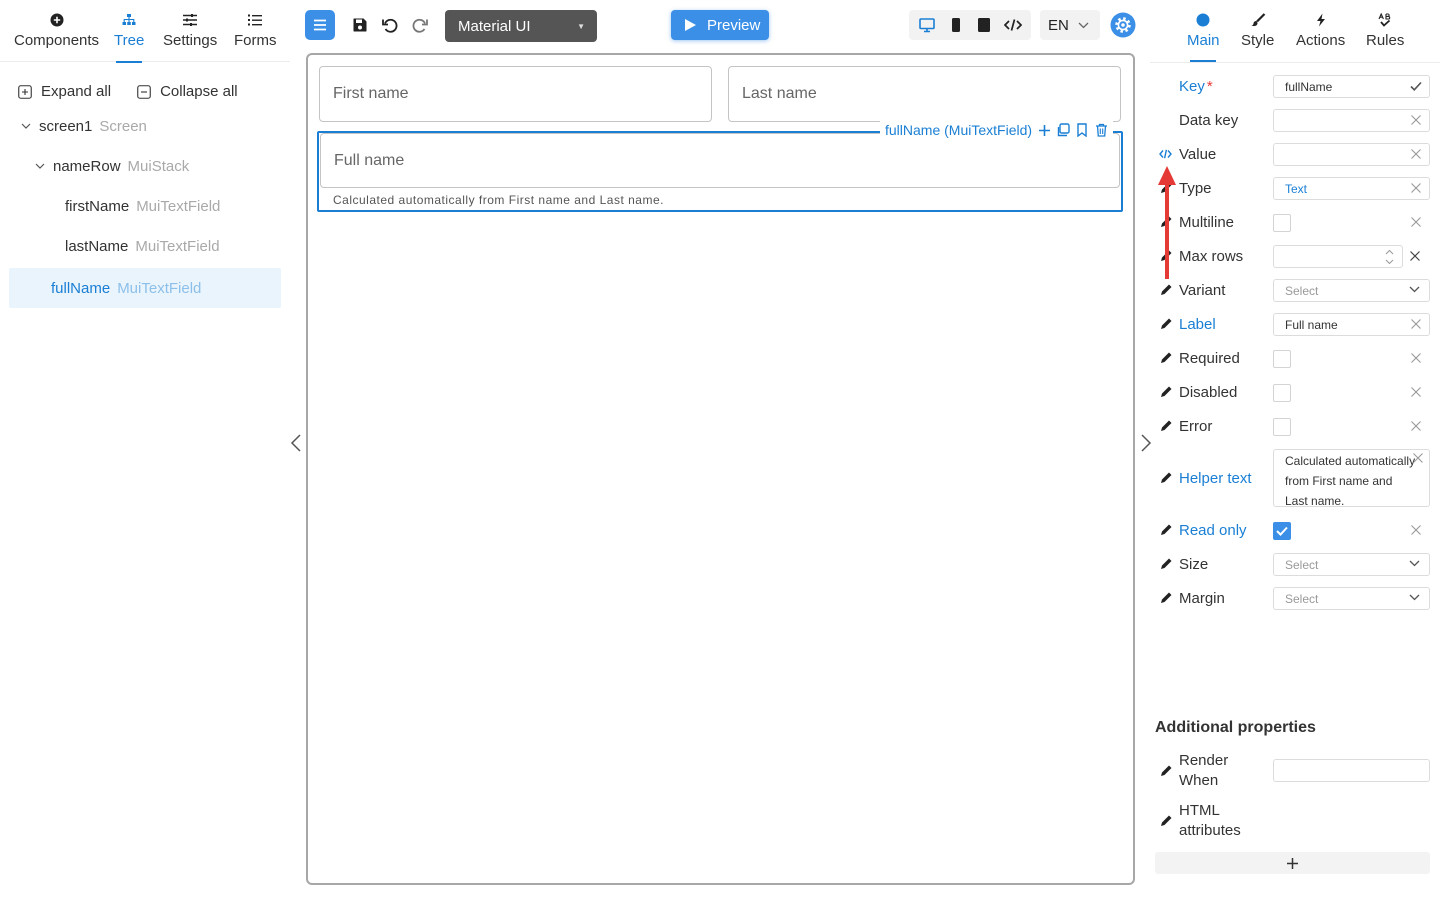 The image size is (1440, 900). Describe the element at coordinates (1351, 290) in the screenshot. I see `variant-select: Select` at that location.